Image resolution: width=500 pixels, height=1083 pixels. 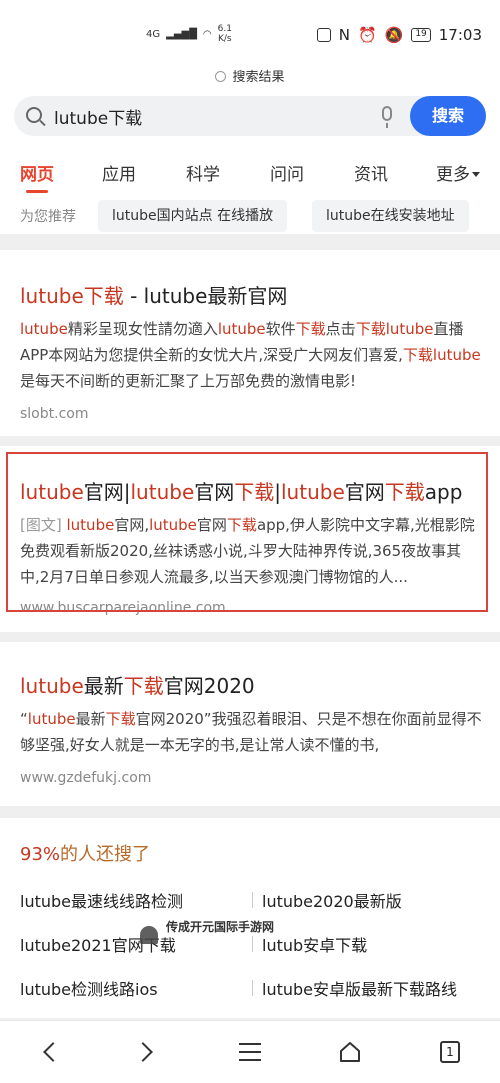 What do you see at coordinates (359, 988) in the screenshot?
I see `suggestion-item: lutube安卓版最新下载路线` at bounding box center [359, 988].